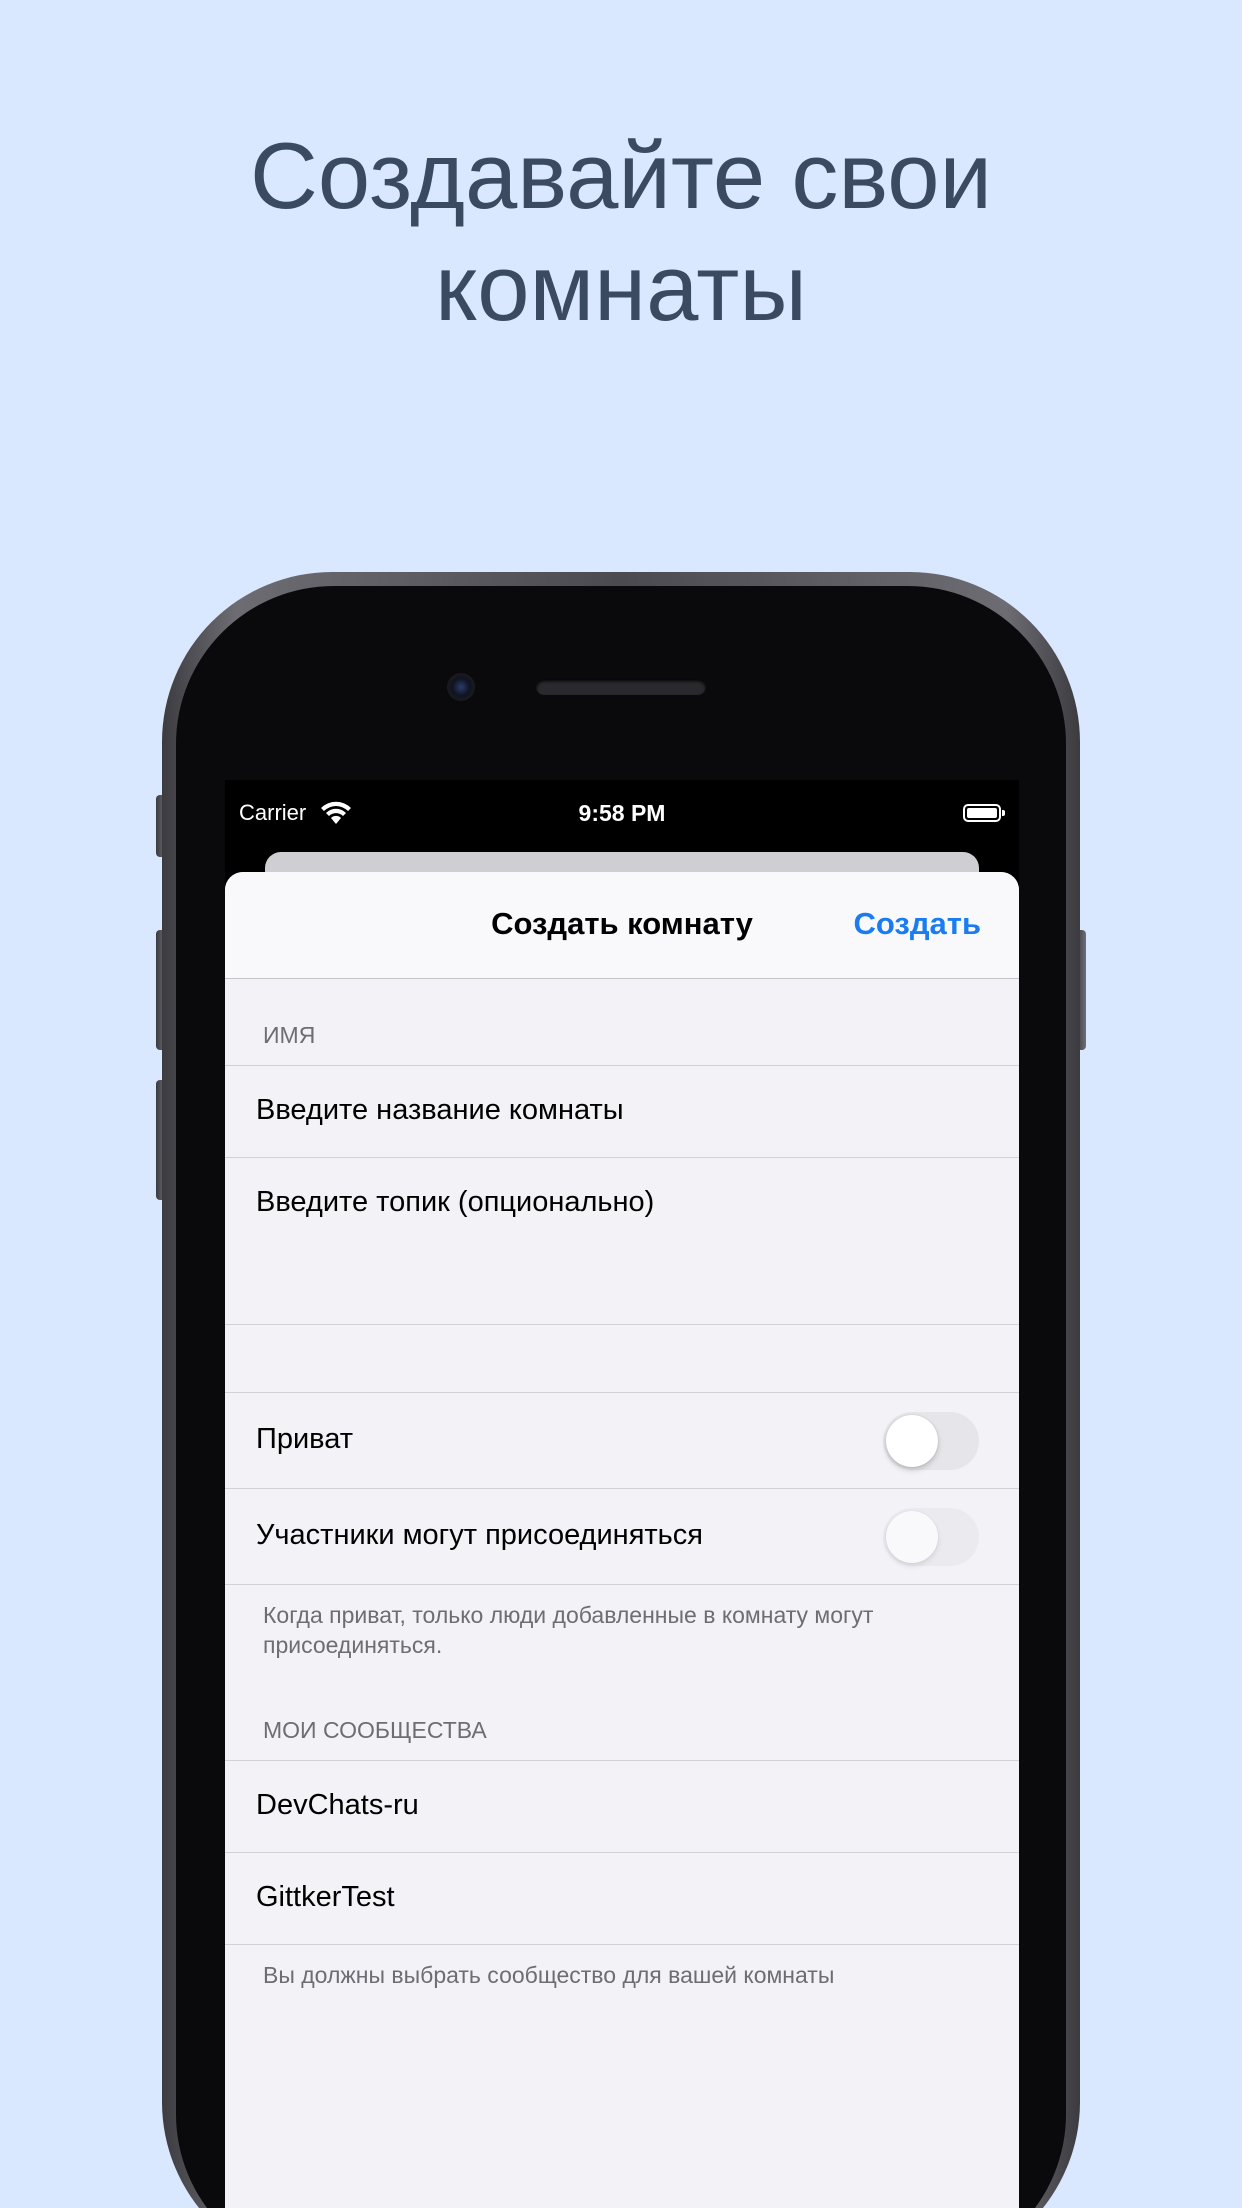 The width and height of the screenshot is (1242, 2208). What do you see at coordinates (440, 1110) in the screenshot?
I see `room-name-placeholder: Введите название комнаты` at bounding box center [440, 1110].